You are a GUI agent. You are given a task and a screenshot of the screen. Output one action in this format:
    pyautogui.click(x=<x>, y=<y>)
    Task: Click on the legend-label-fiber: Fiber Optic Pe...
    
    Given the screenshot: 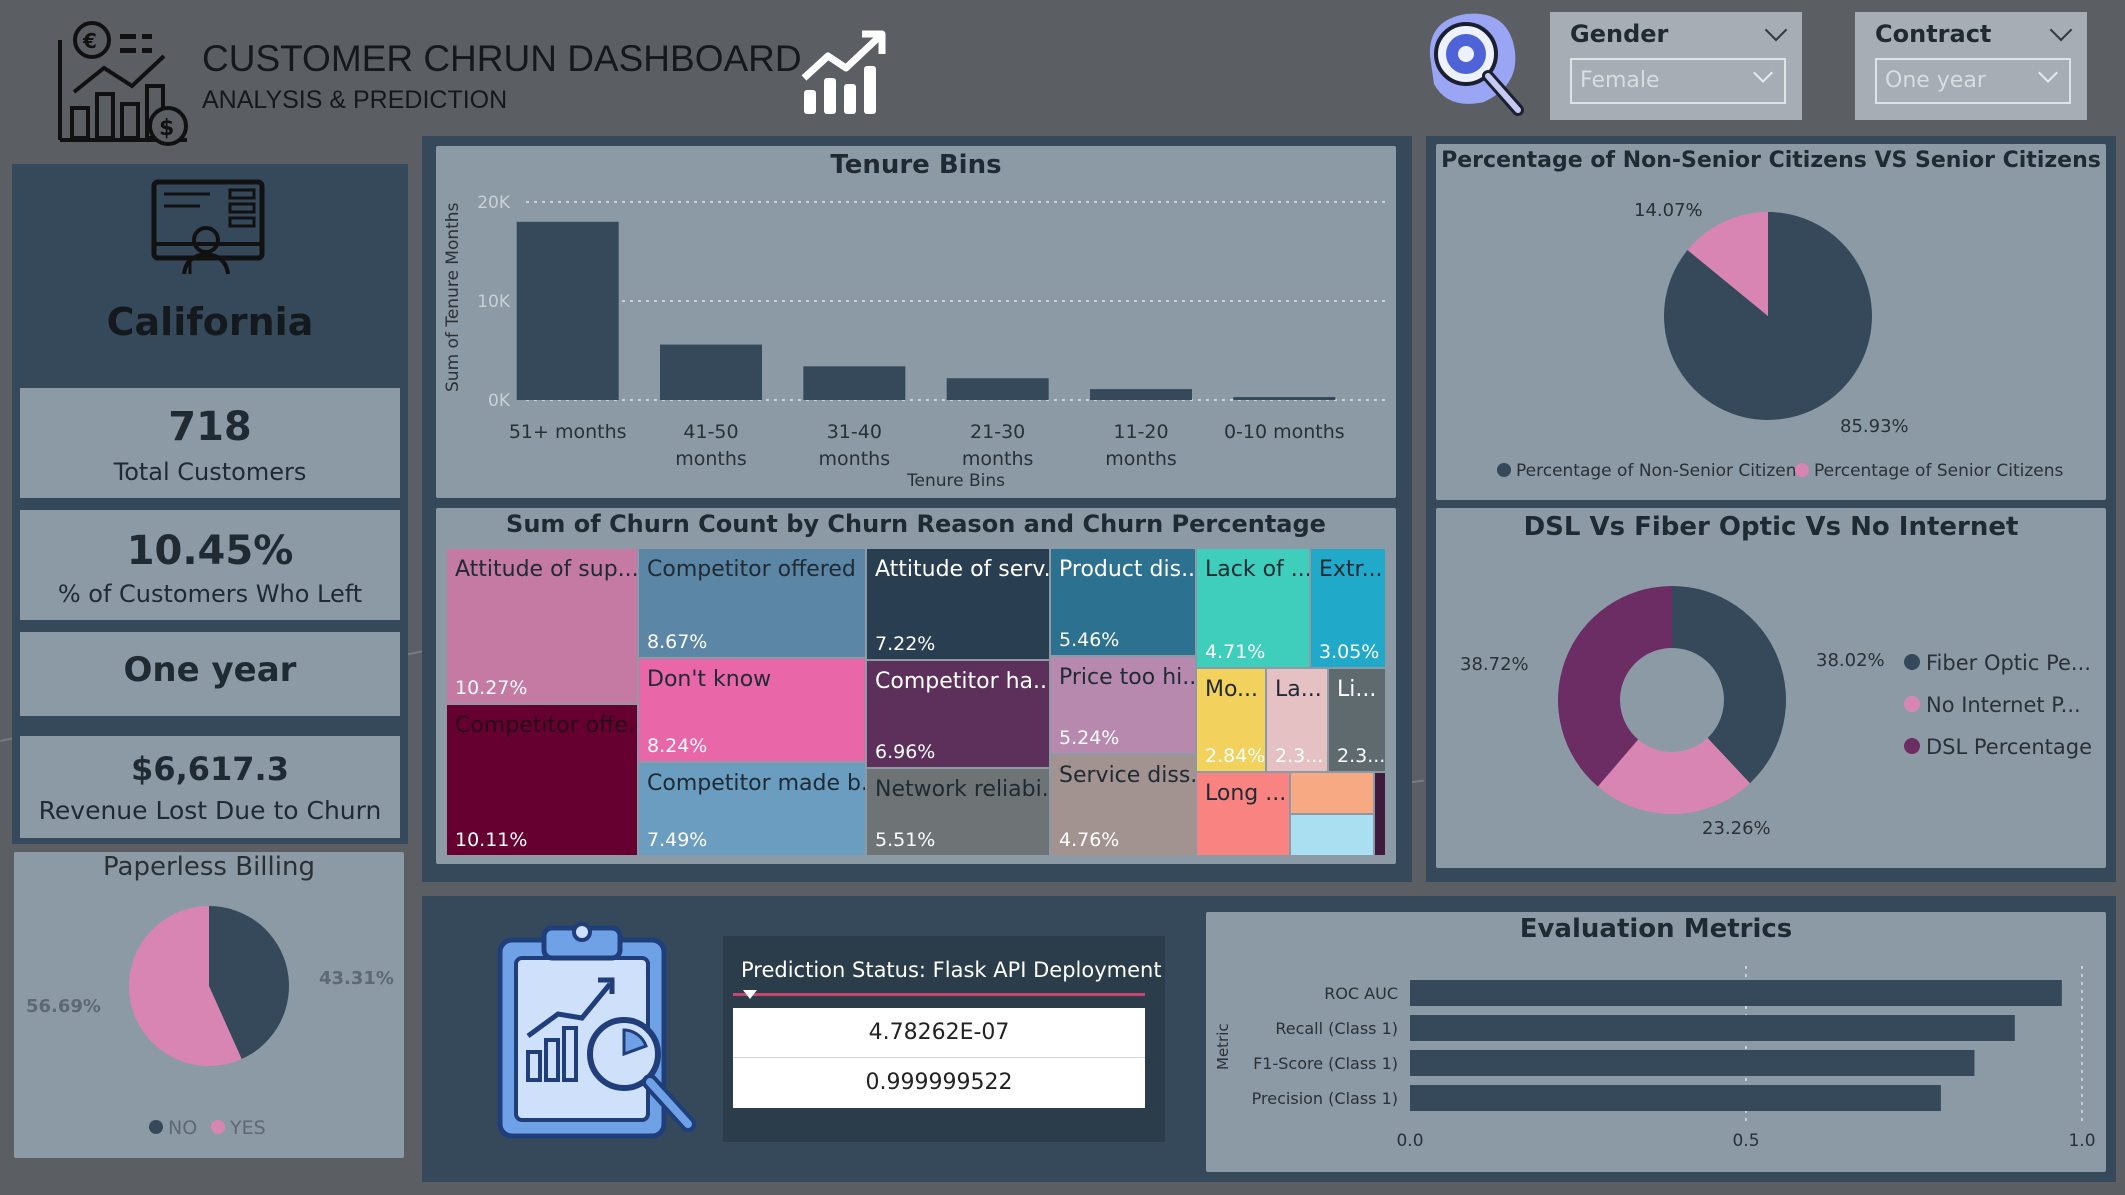 What is the action you would take?
    pyautogui.click(x=2008, y=663)
    